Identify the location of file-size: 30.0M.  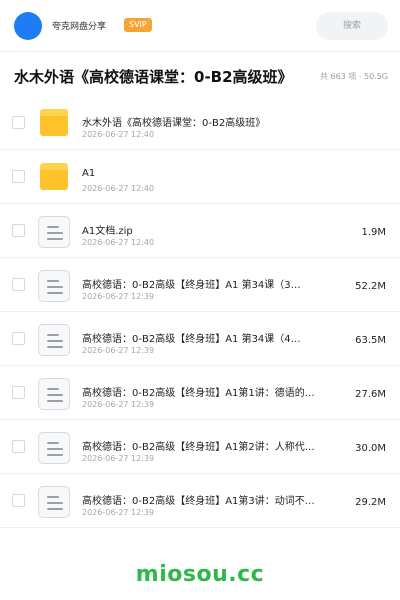
(370, 448).